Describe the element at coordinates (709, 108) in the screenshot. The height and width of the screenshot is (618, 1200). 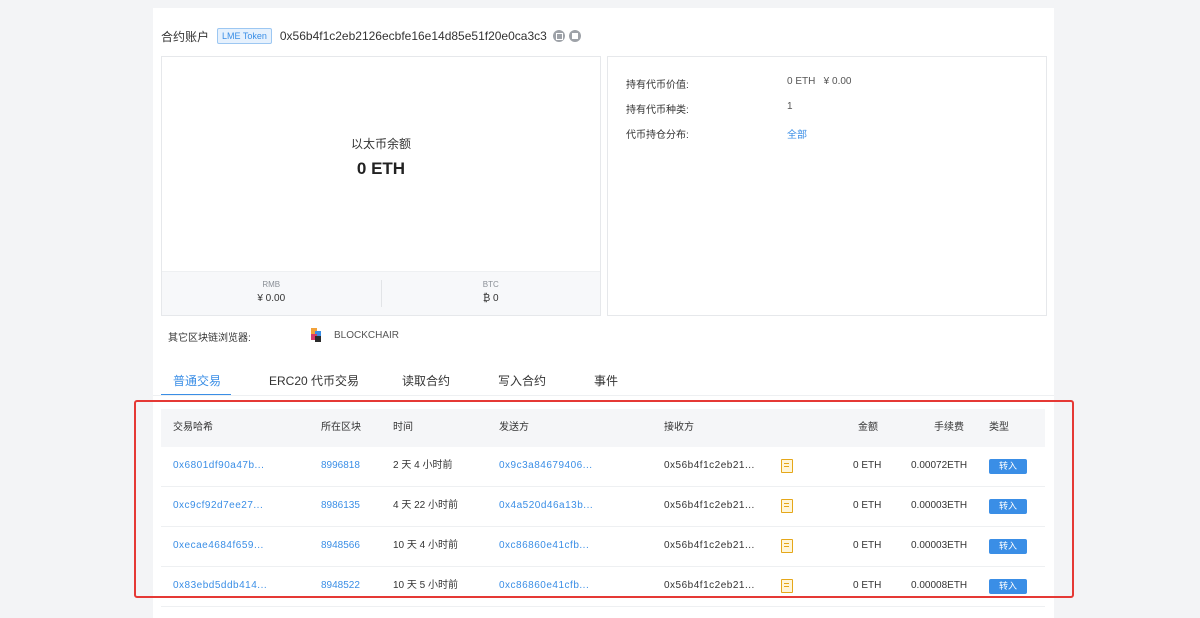
I see `token-kinds-row: 持有代币种类: 1` at that location.